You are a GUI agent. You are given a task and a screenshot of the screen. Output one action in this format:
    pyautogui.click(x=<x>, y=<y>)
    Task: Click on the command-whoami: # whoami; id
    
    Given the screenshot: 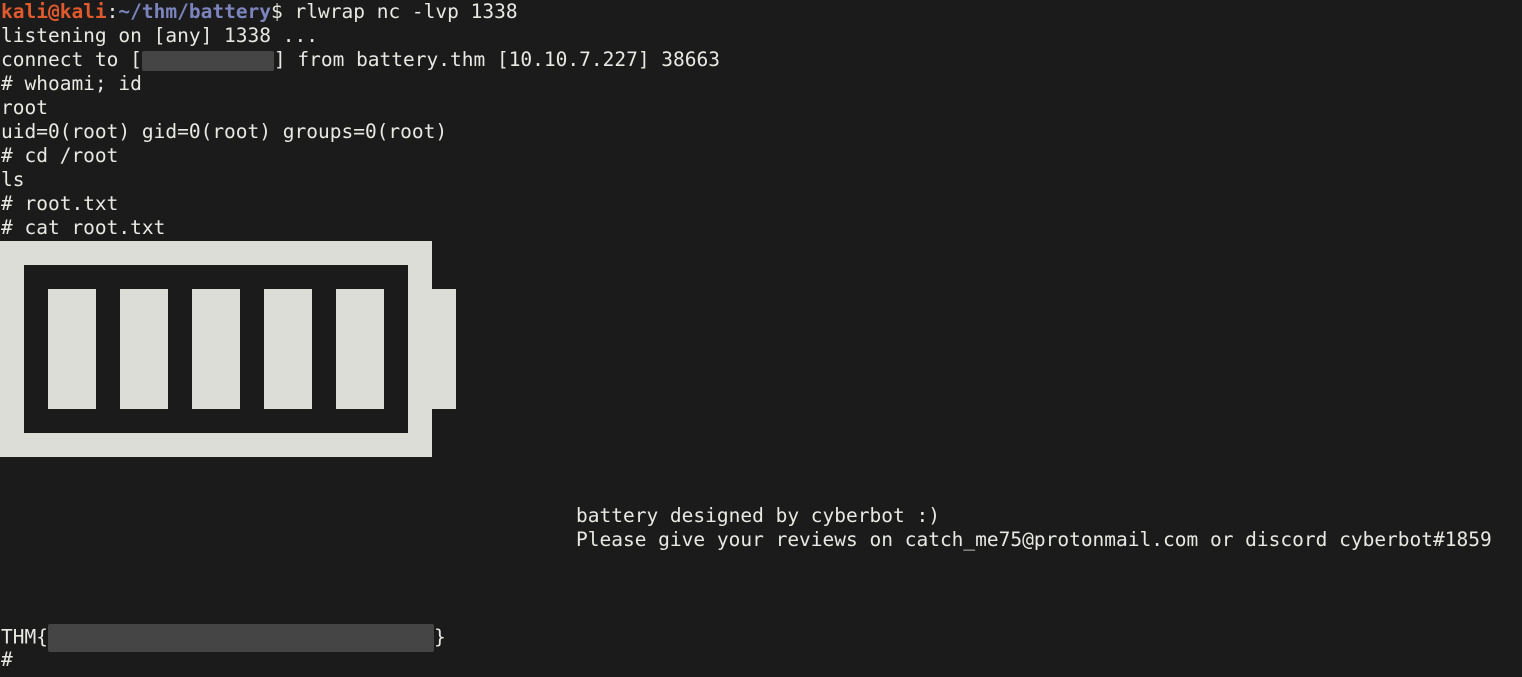 What is the action you would take?
    pyautogui.click(x=71, y=83)
    